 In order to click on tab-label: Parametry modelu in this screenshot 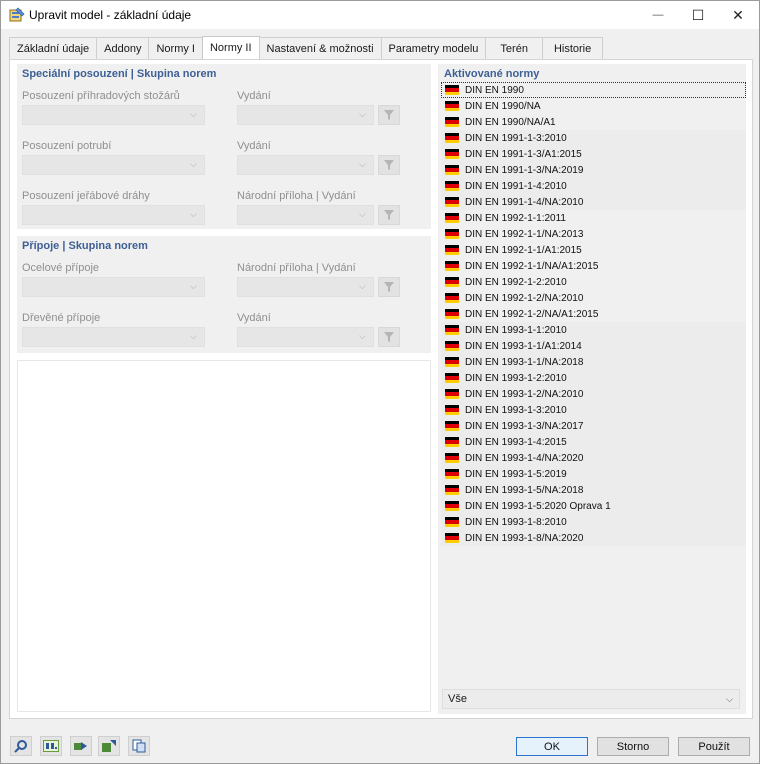, I will do `click(433, 48)`.